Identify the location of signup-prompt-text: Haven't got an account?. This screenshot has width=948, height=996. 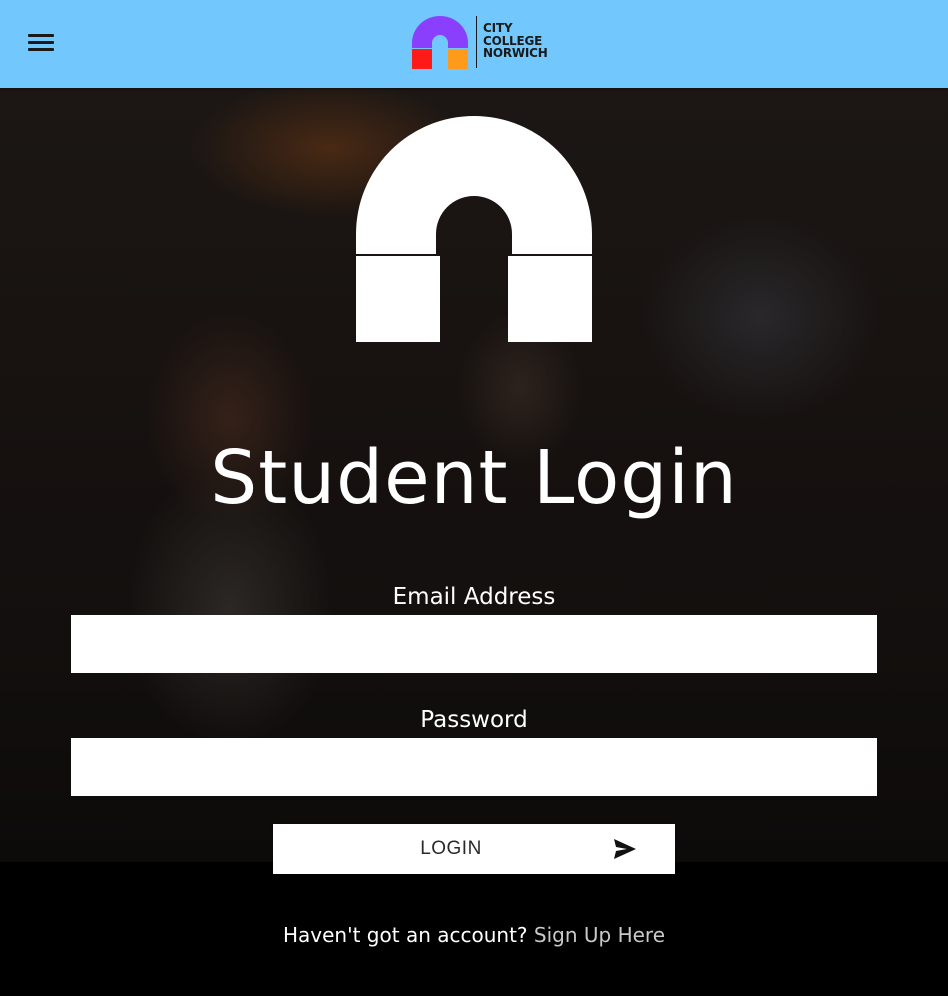
(408, 935).